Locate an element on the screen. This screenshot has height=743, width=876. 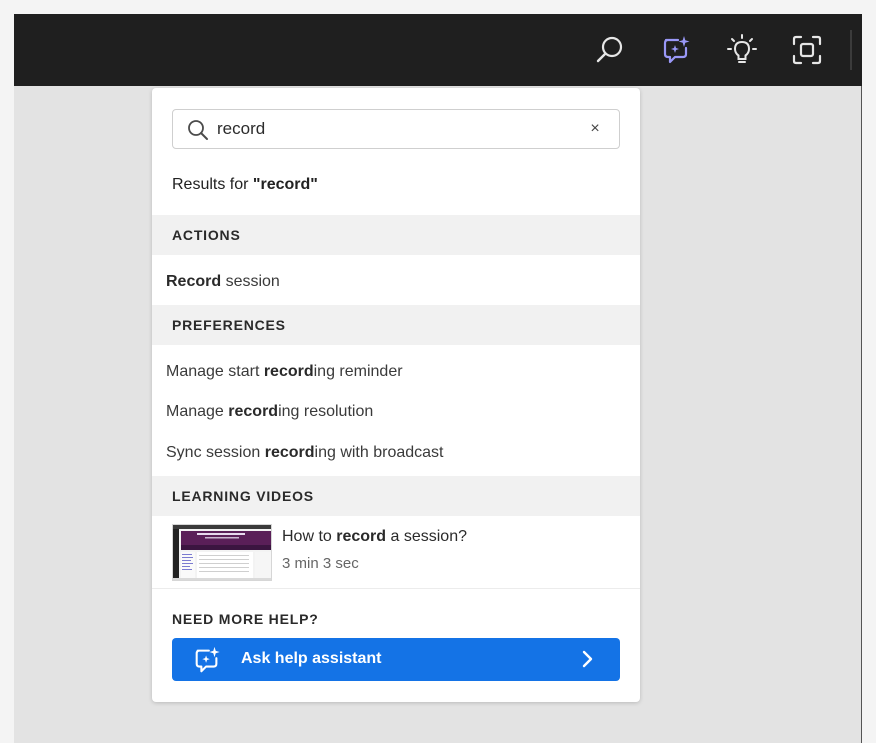
section-header-actions: ACTIONS is located at coordinates (396, 235).